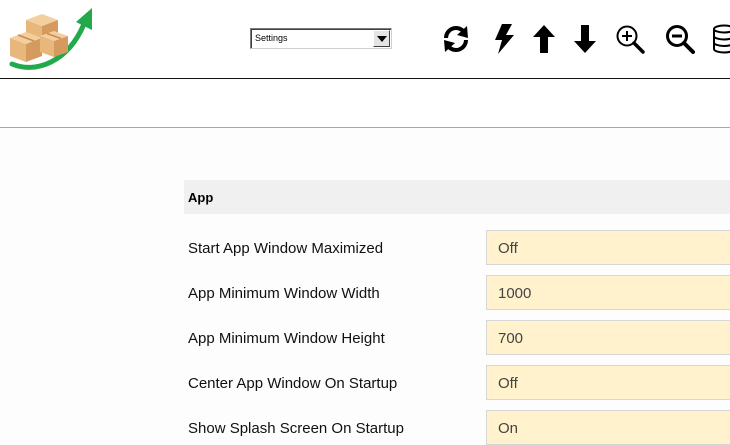 The image size is (730, 445). I want to click on bolt-icon, so click(504, 39).